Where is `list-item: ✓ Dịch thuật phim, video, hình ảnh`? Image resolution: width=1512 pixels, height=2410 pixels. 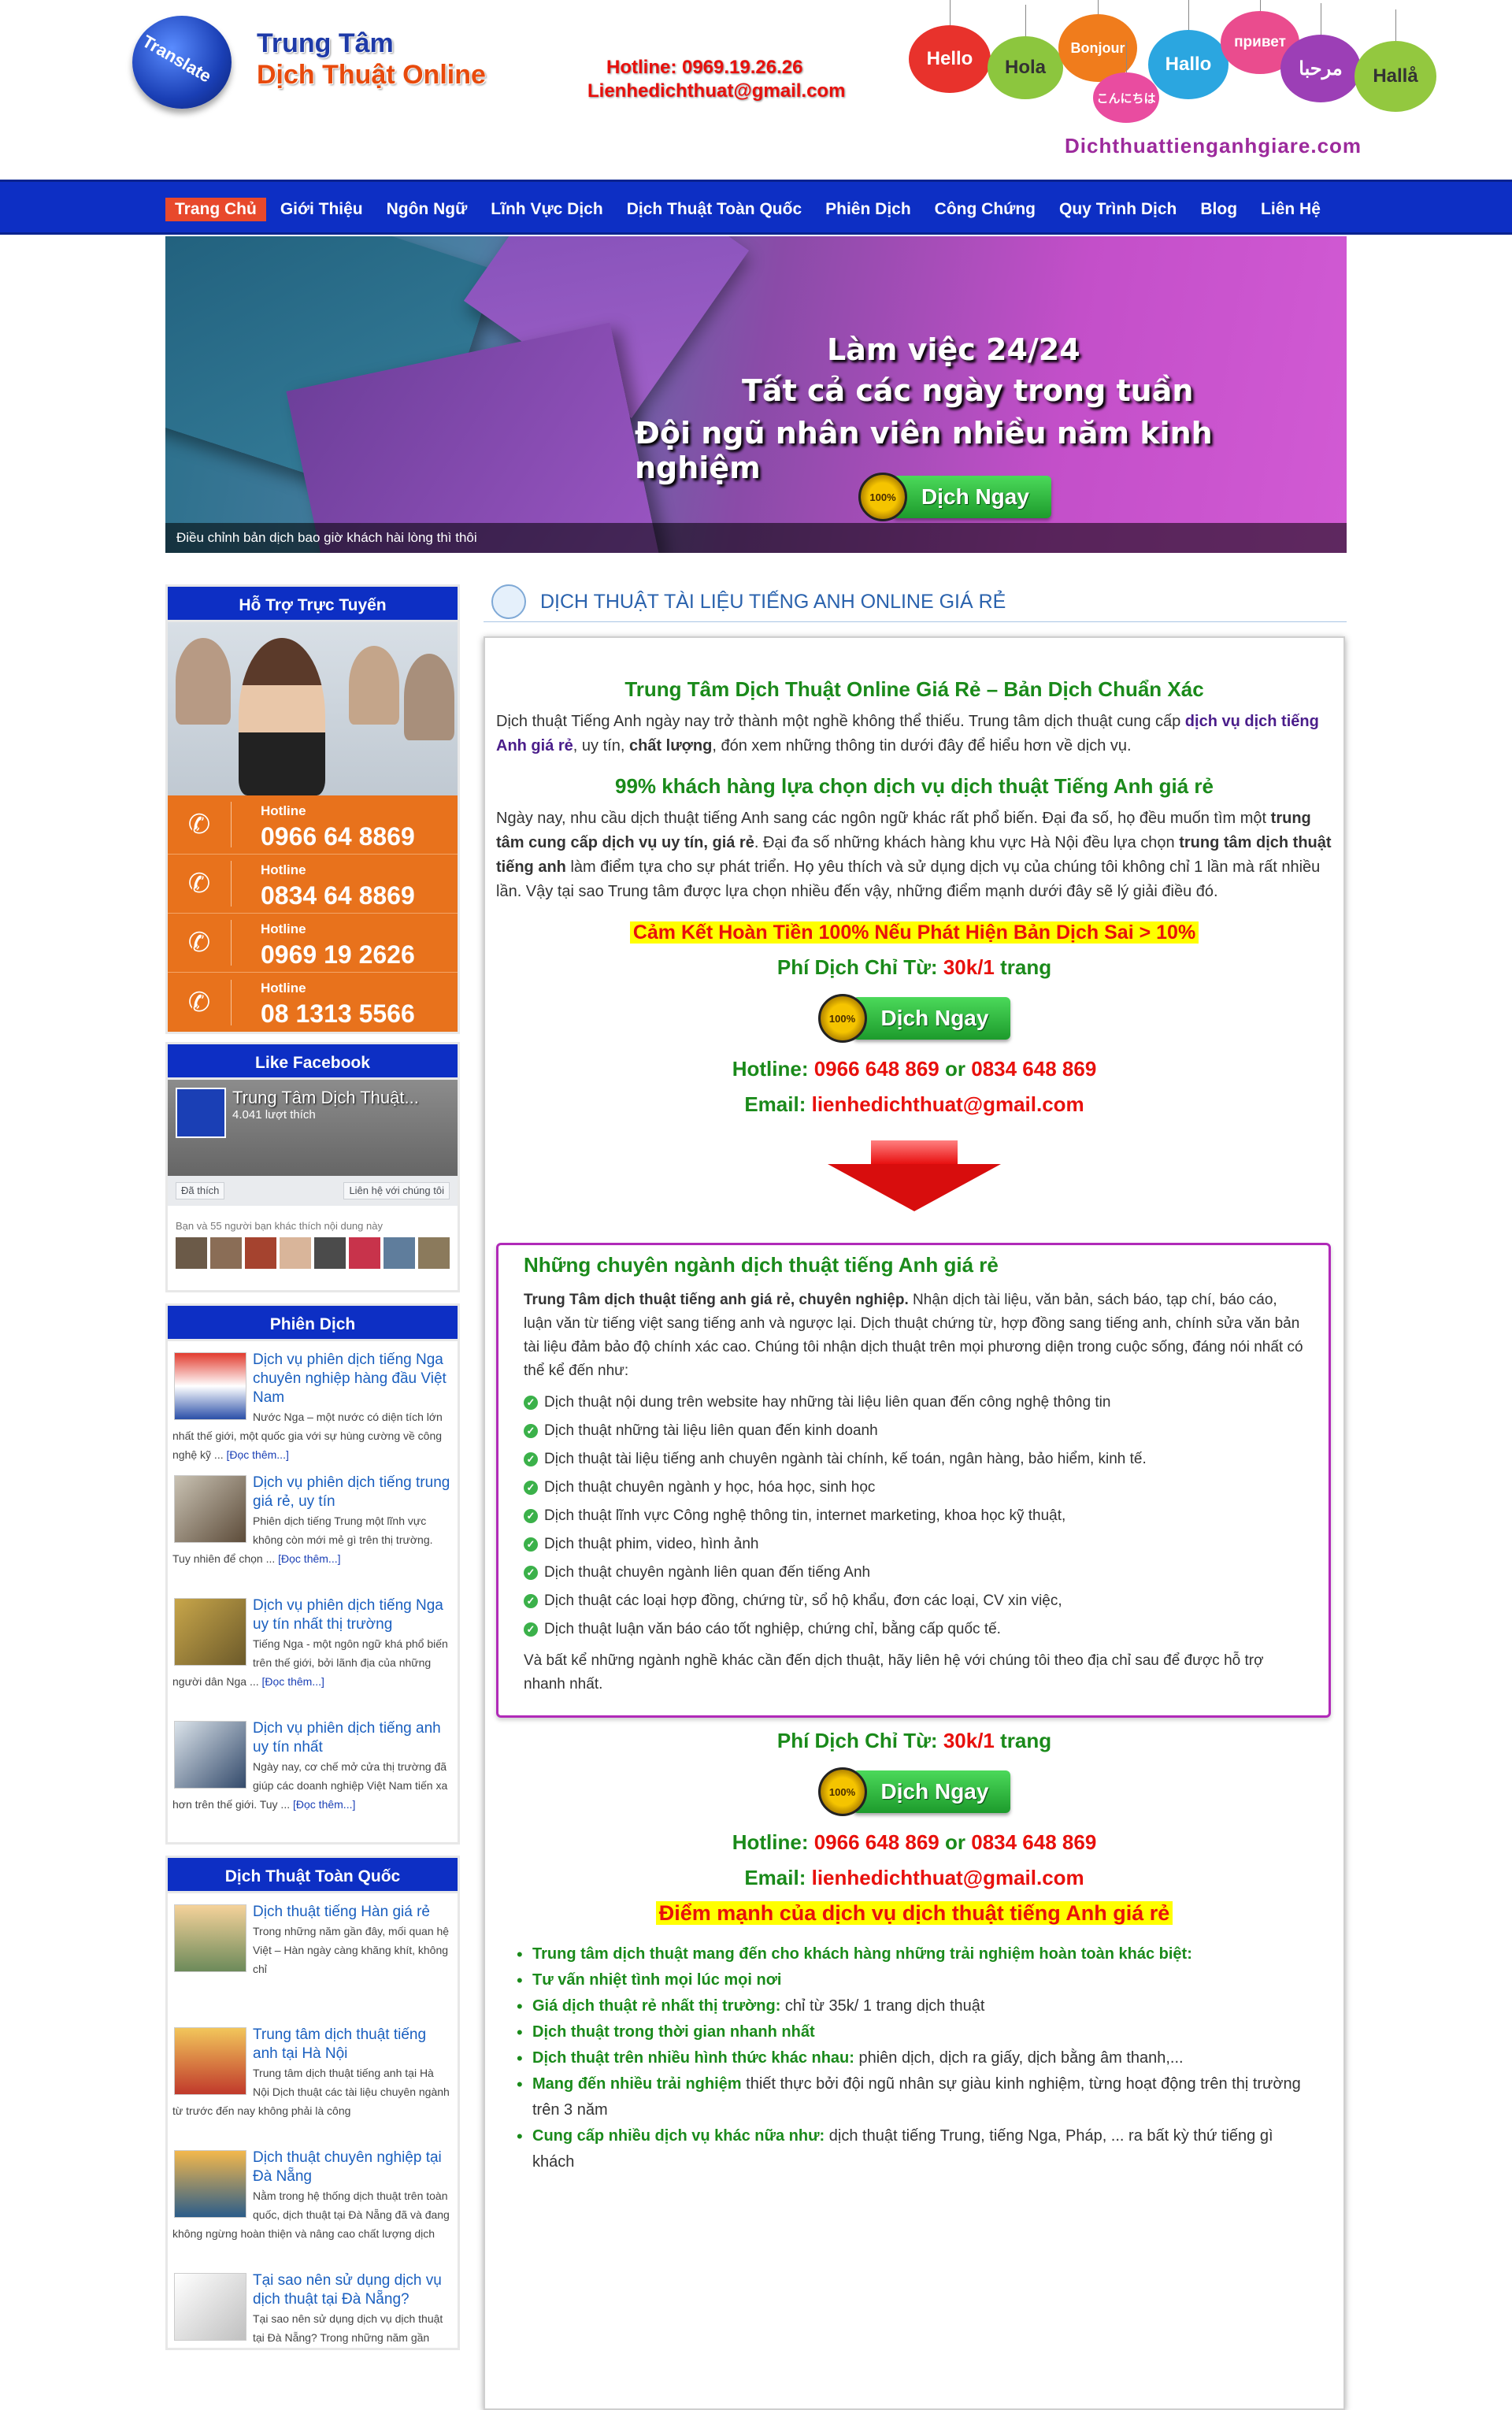 list-item: ✓ Dịch thuật phim, video, hình ảnh is located at coordinates (914, 1544).